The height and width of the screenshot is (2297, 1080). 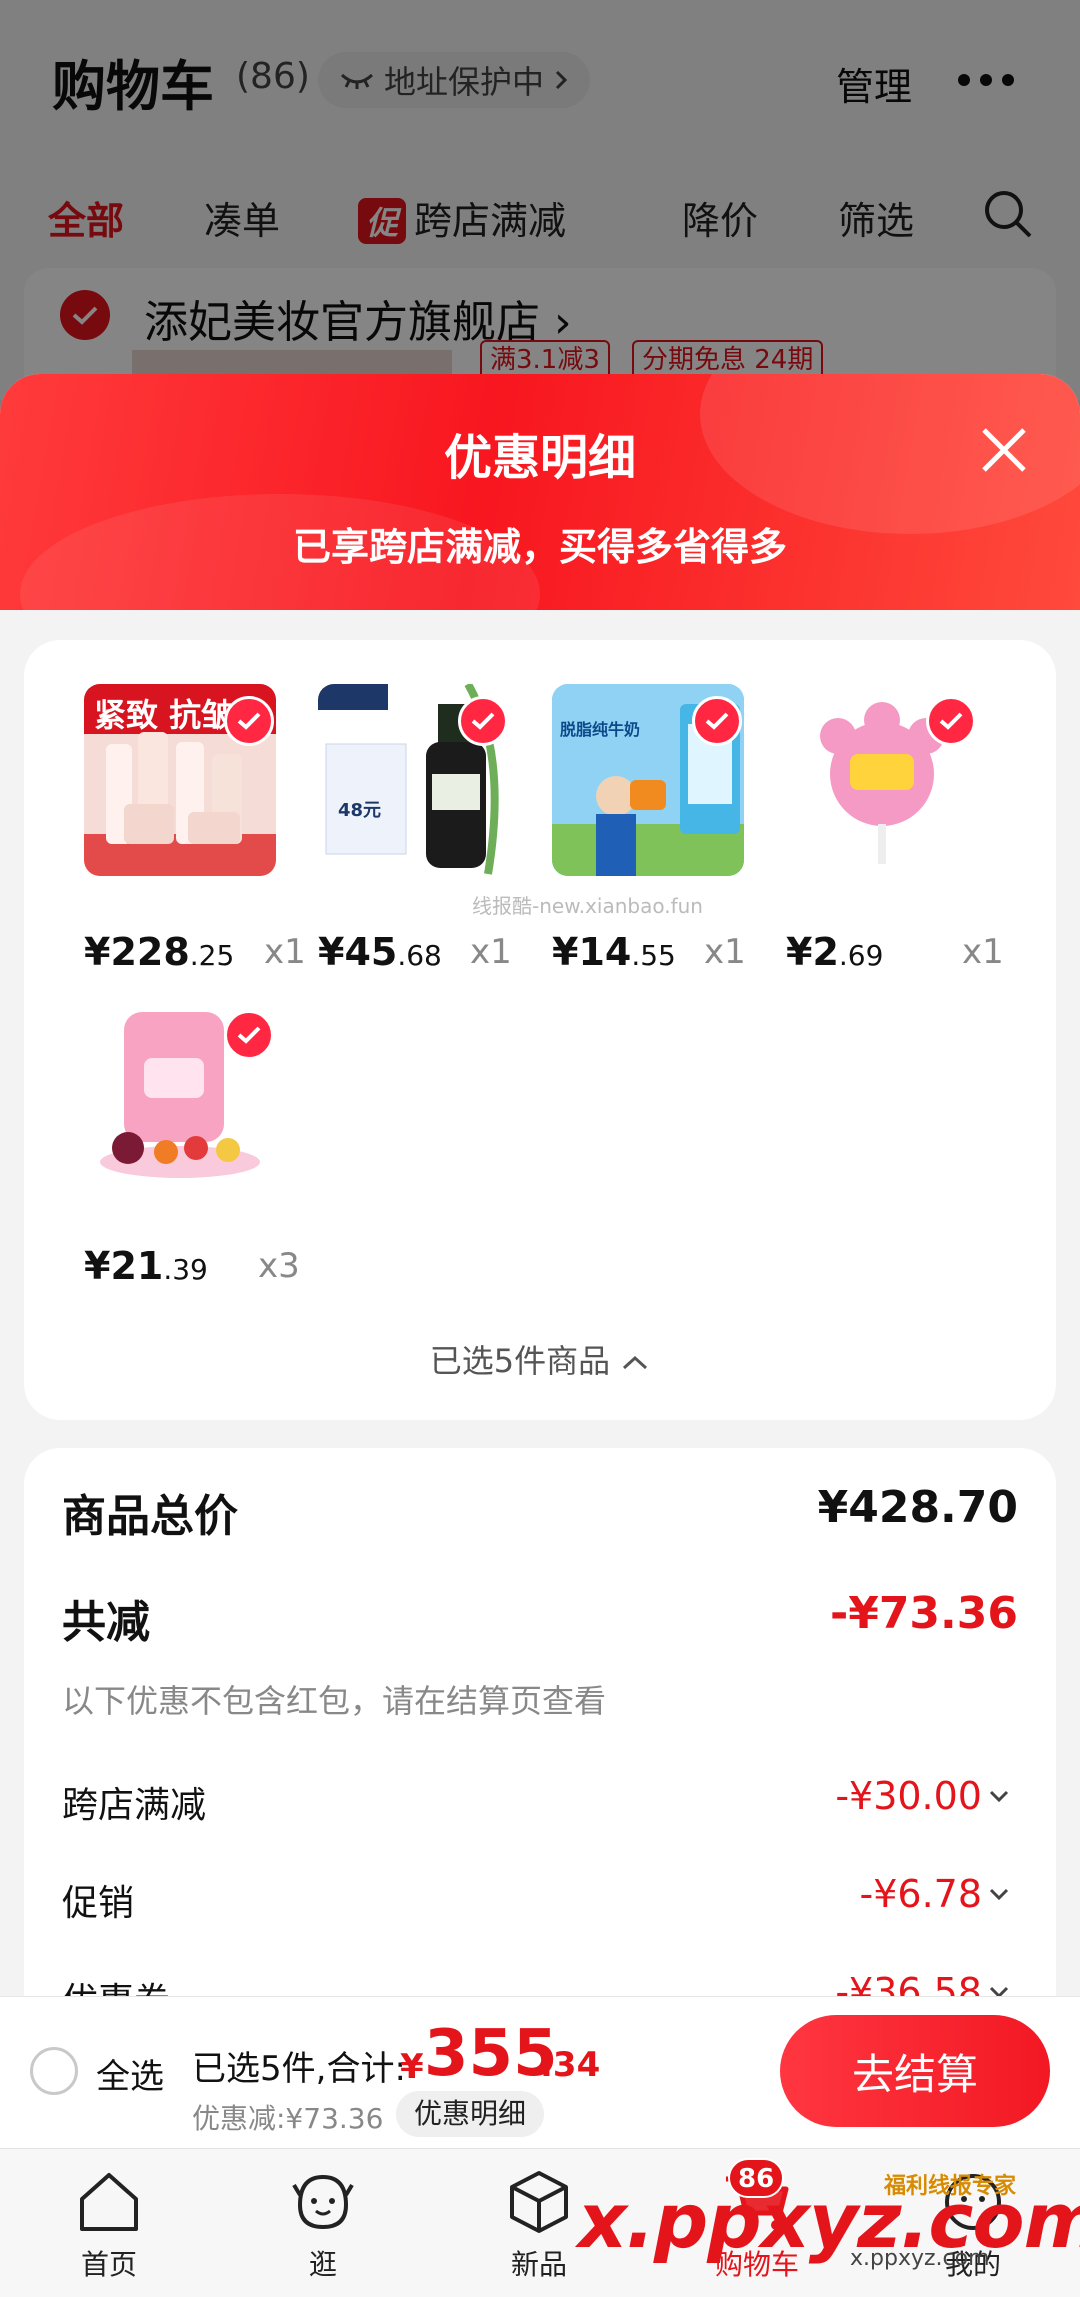 What do you see at coordinates (412, 2067) in the screenshot?
I see `total-currency: ¥` at bounding box center [412, 2067].